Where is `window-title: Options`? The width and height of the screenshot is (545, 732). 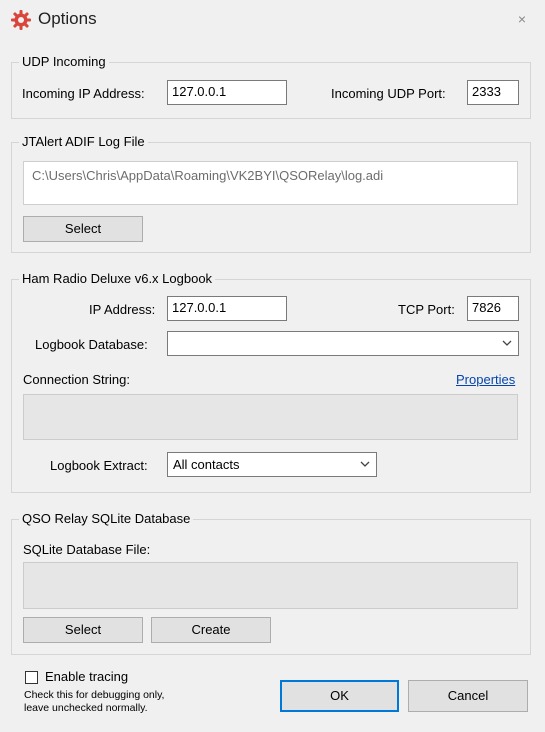 window-title: Options is located at coordinates (67, 18).